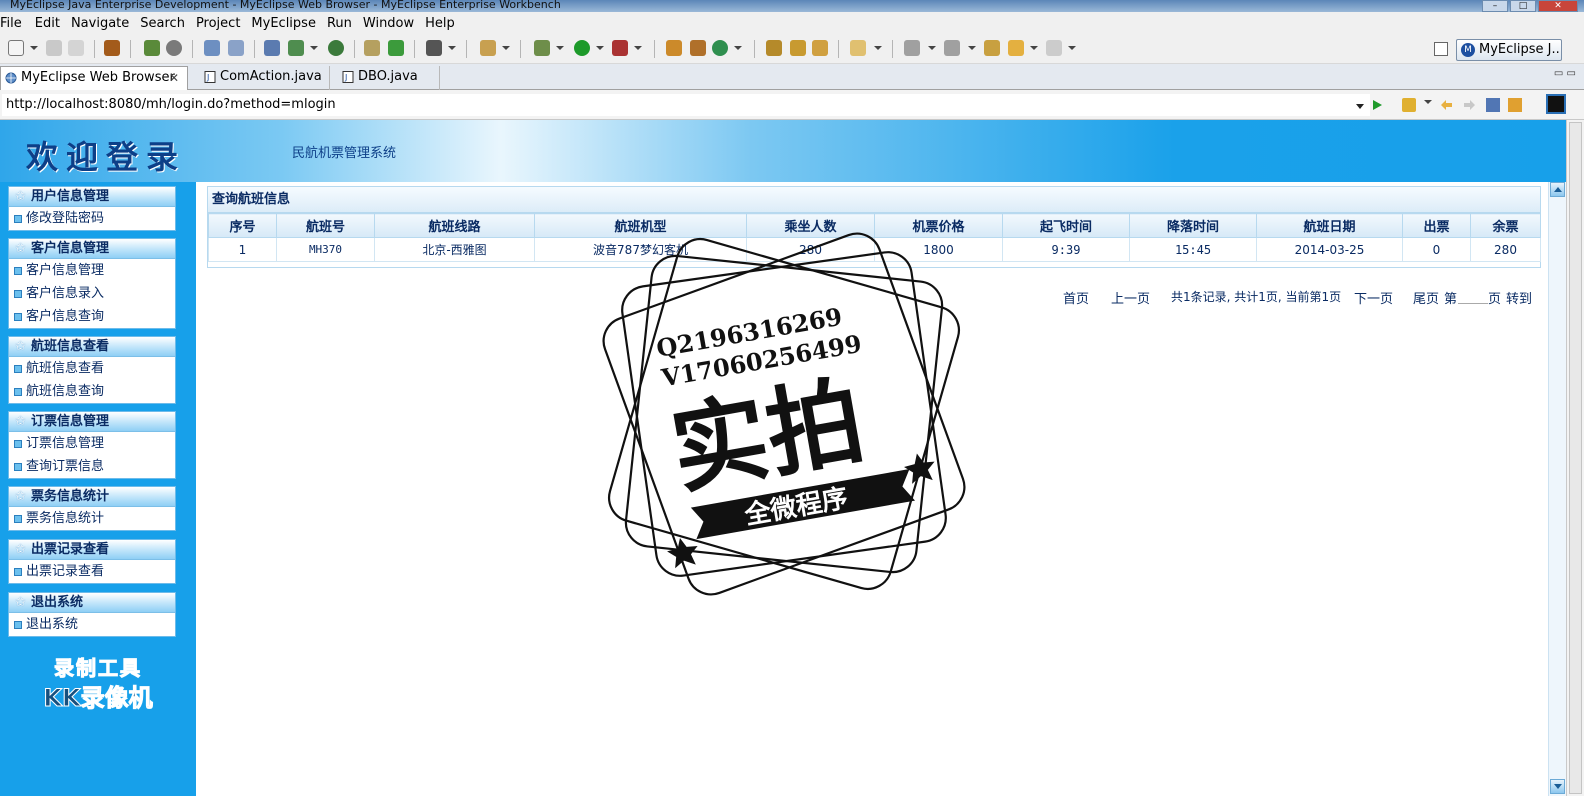 The width and height of the screenshot is (1584, 796). What do you see at coordinates (1557, 189) in the screenshot?
I see `scroll-up-button` at bounding box center [1557, 189].